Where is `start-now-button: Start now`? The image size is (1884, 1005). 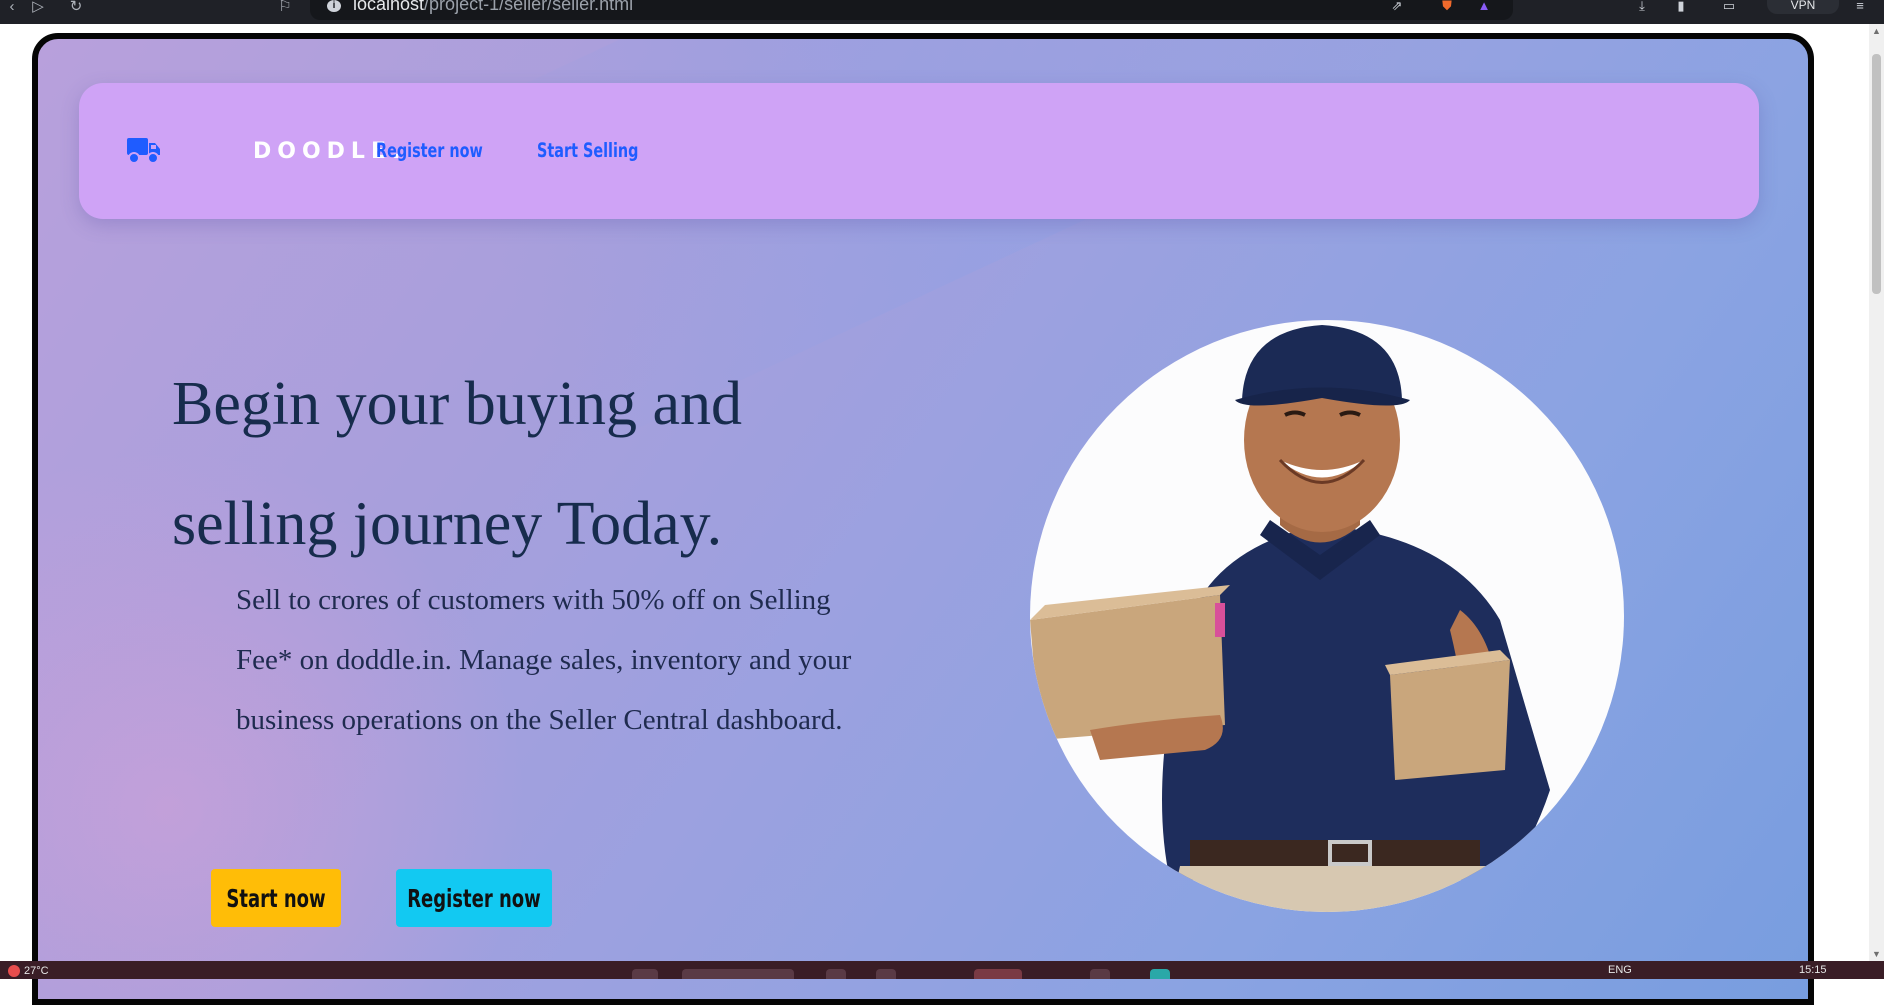
start-now-button: Start now is located at coordinates (276, 898).